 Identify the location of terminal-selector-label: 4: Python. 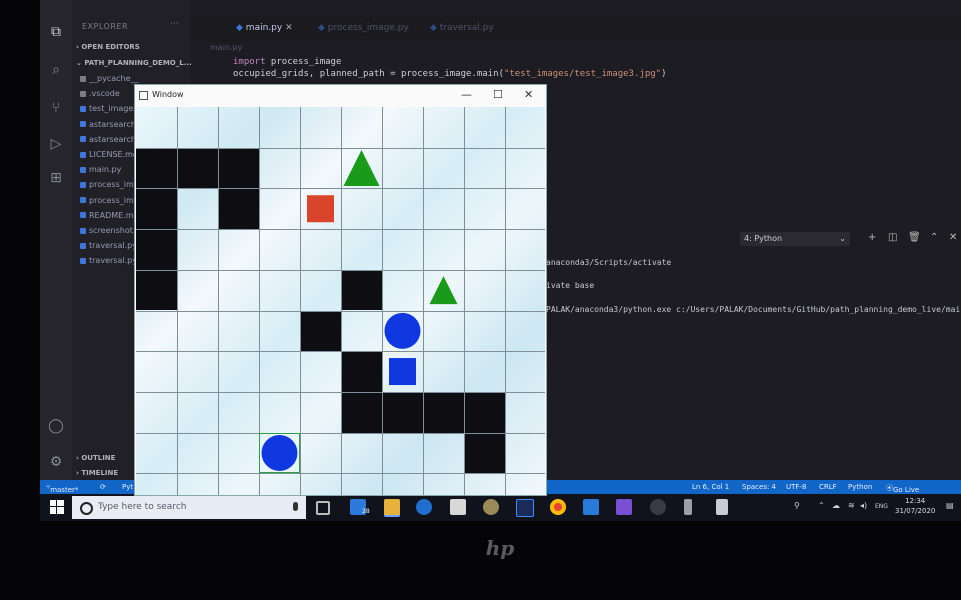
(763, 238).